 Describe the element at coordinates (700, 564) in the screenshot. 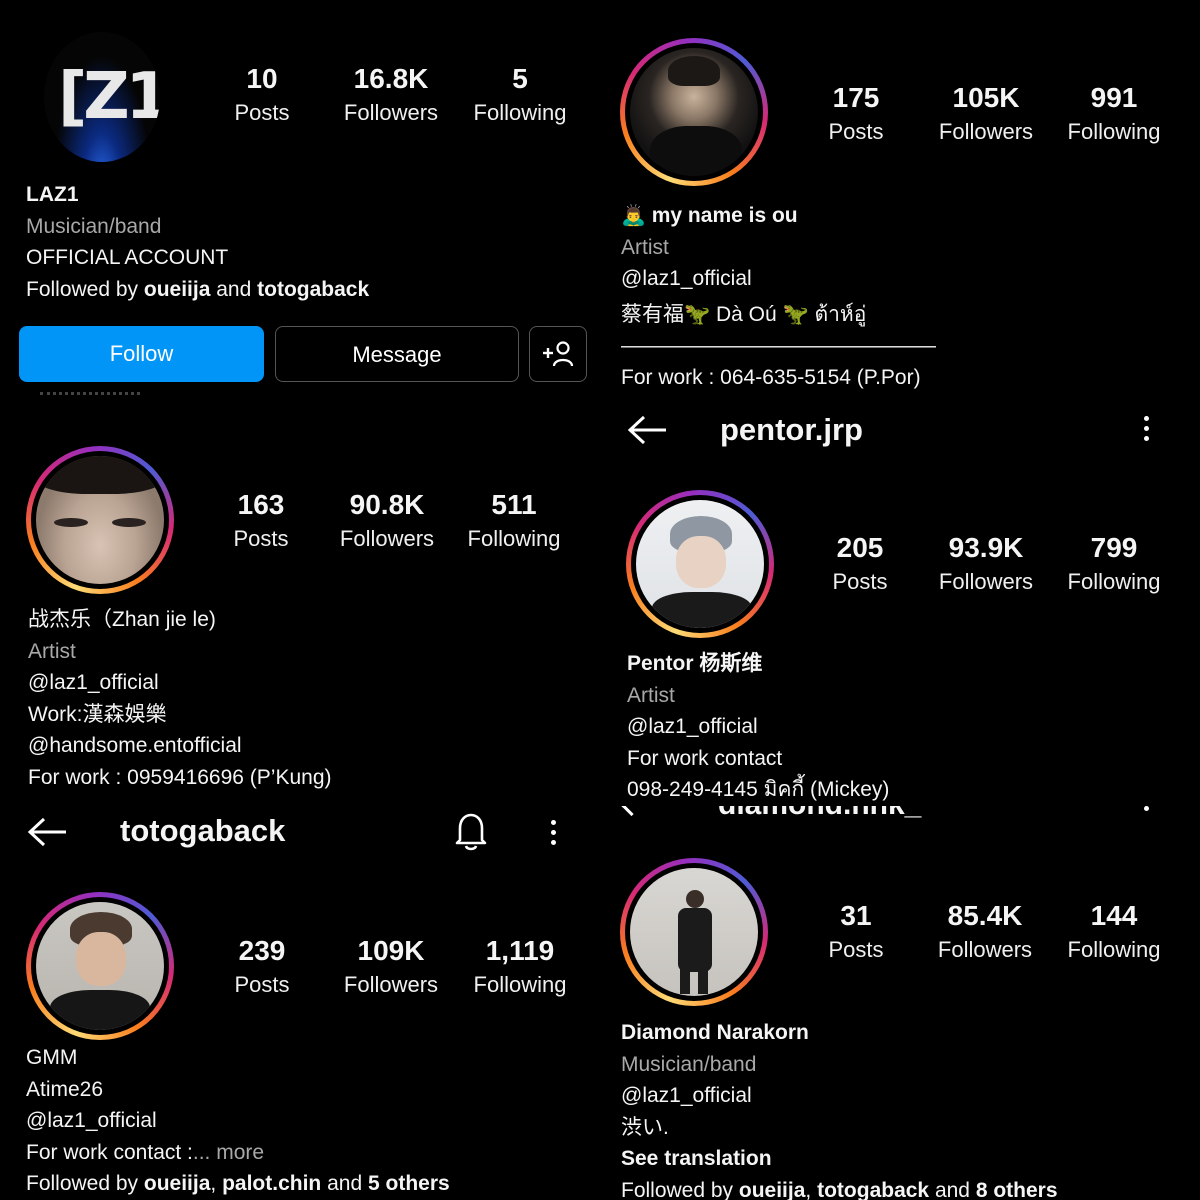

I see `pentor-avatar` at that location.